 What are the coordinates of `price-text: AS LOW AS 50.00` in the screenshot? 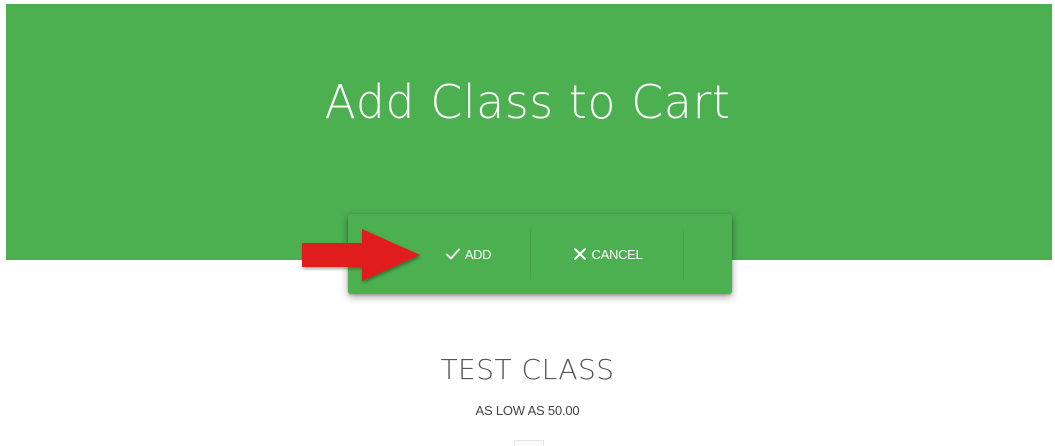 It's located at (527, 410).